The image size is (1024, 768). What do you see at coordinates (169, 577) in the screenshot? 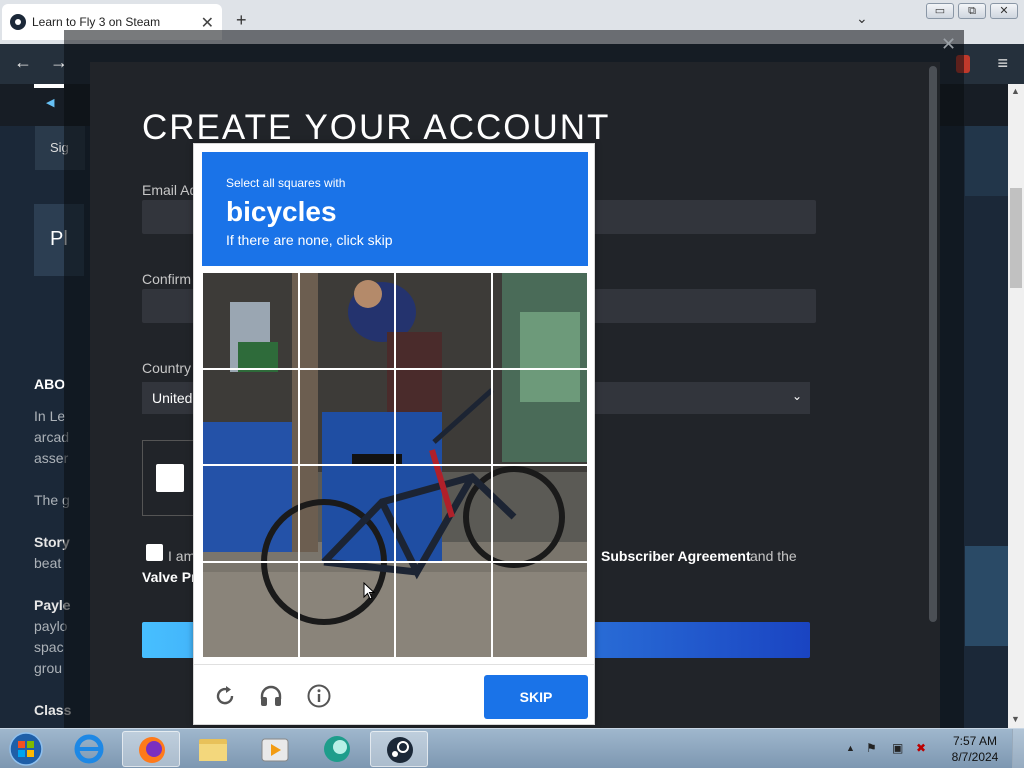
I see `privacy-policy-link: Valve Pr` at bounding box center [169, 577].